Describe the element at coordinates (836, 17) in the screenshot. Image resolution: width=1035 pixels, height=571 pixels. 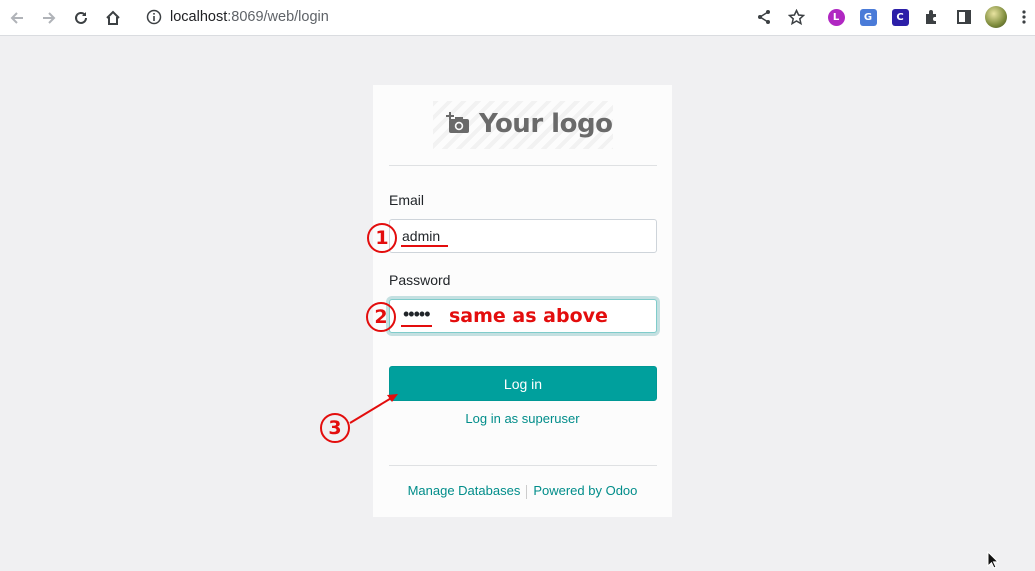
I see `extension-lt-icon: L` at that location.